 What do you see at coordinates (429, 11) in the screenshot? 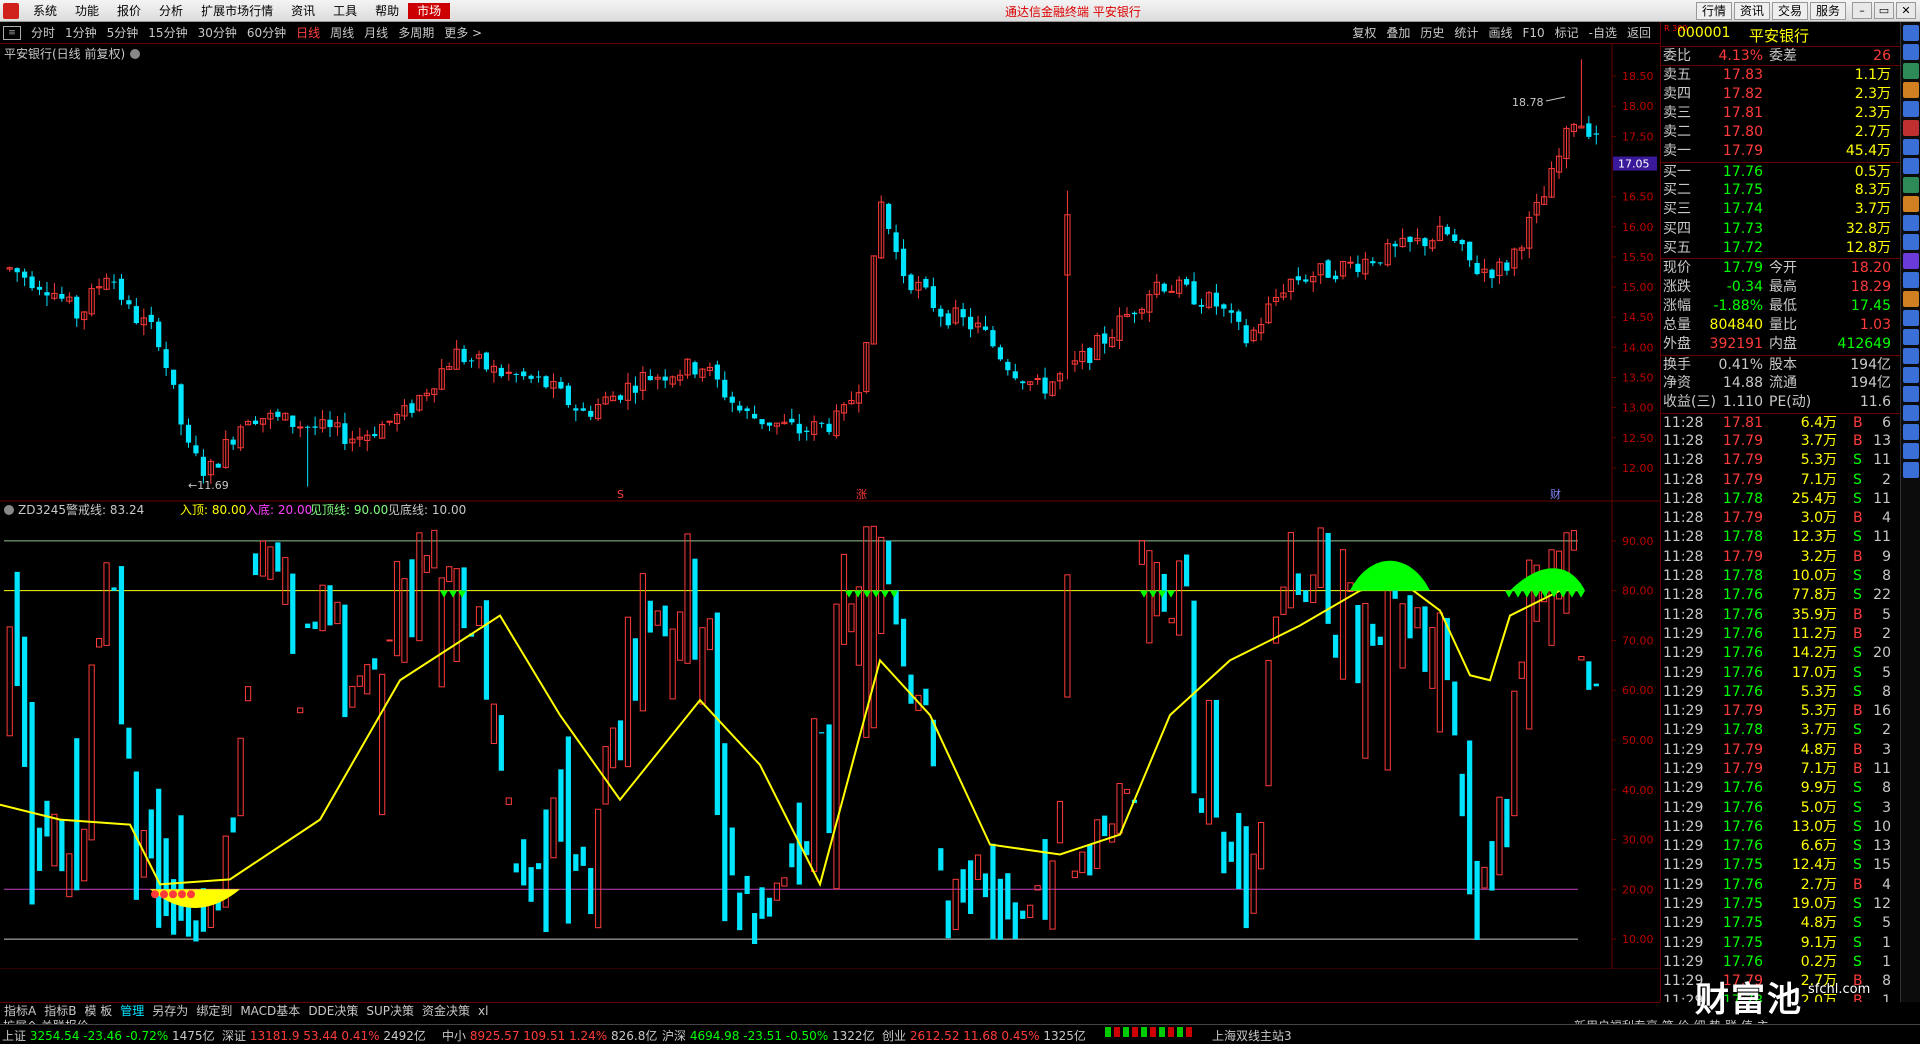
I see `menu-item-8: 市场` at bounding box center [429, 11].